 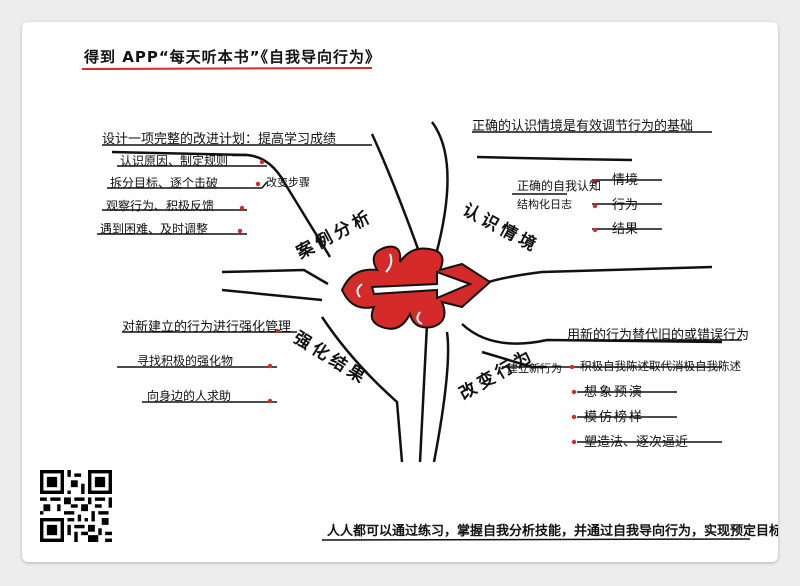 What do you see at coordinates (625, 205) in the screenshot?
I see `recognize-item: 行为` at bounding box center [625, 205].